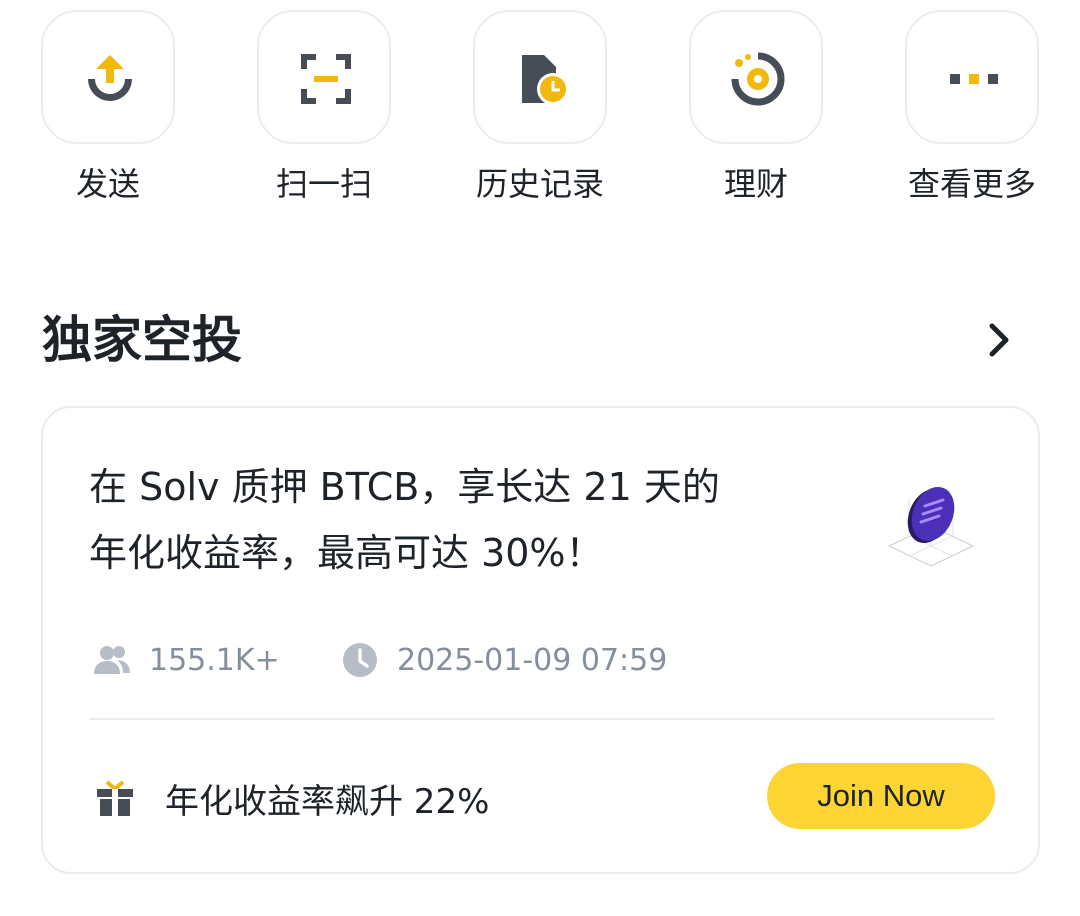 This screenshot has height=916, width=1080. Describe the element at coordinates (532, 660) in the screenshot. I see `event-datetime: 2025-01-09 07:59` at that location.